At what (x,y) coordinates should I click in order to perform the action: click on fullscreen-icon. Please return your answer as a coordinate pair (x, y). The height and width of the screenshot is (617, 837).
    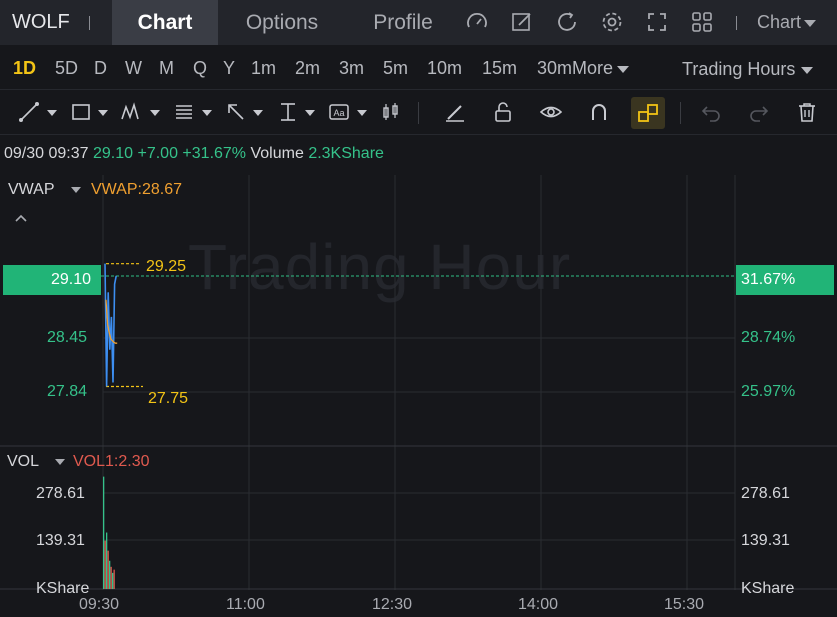
    Looking at the image, I should click on (657, 22).